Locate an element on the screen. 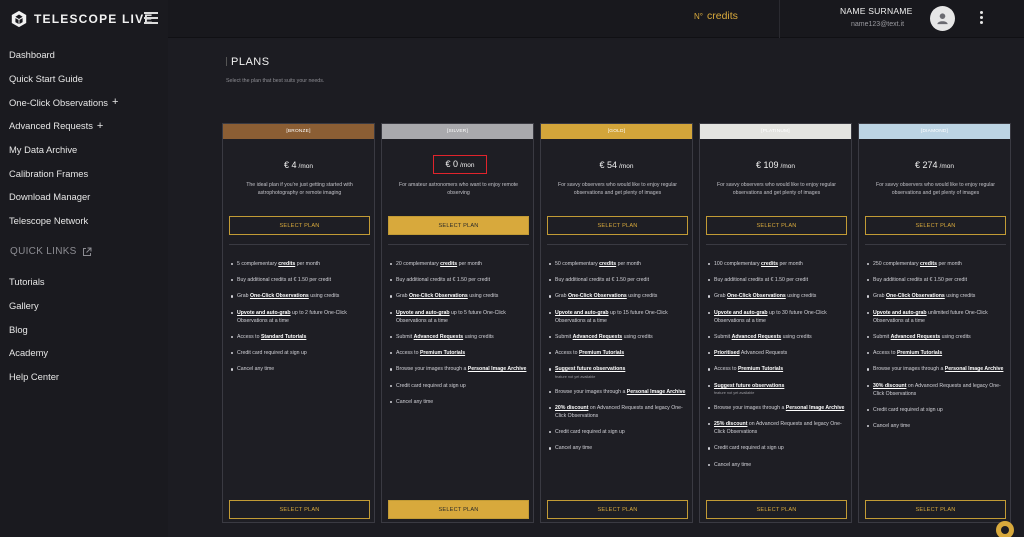 This screenshot has width=1024, height=537. credits-display: N° credits is located at coordinates (716, 16).